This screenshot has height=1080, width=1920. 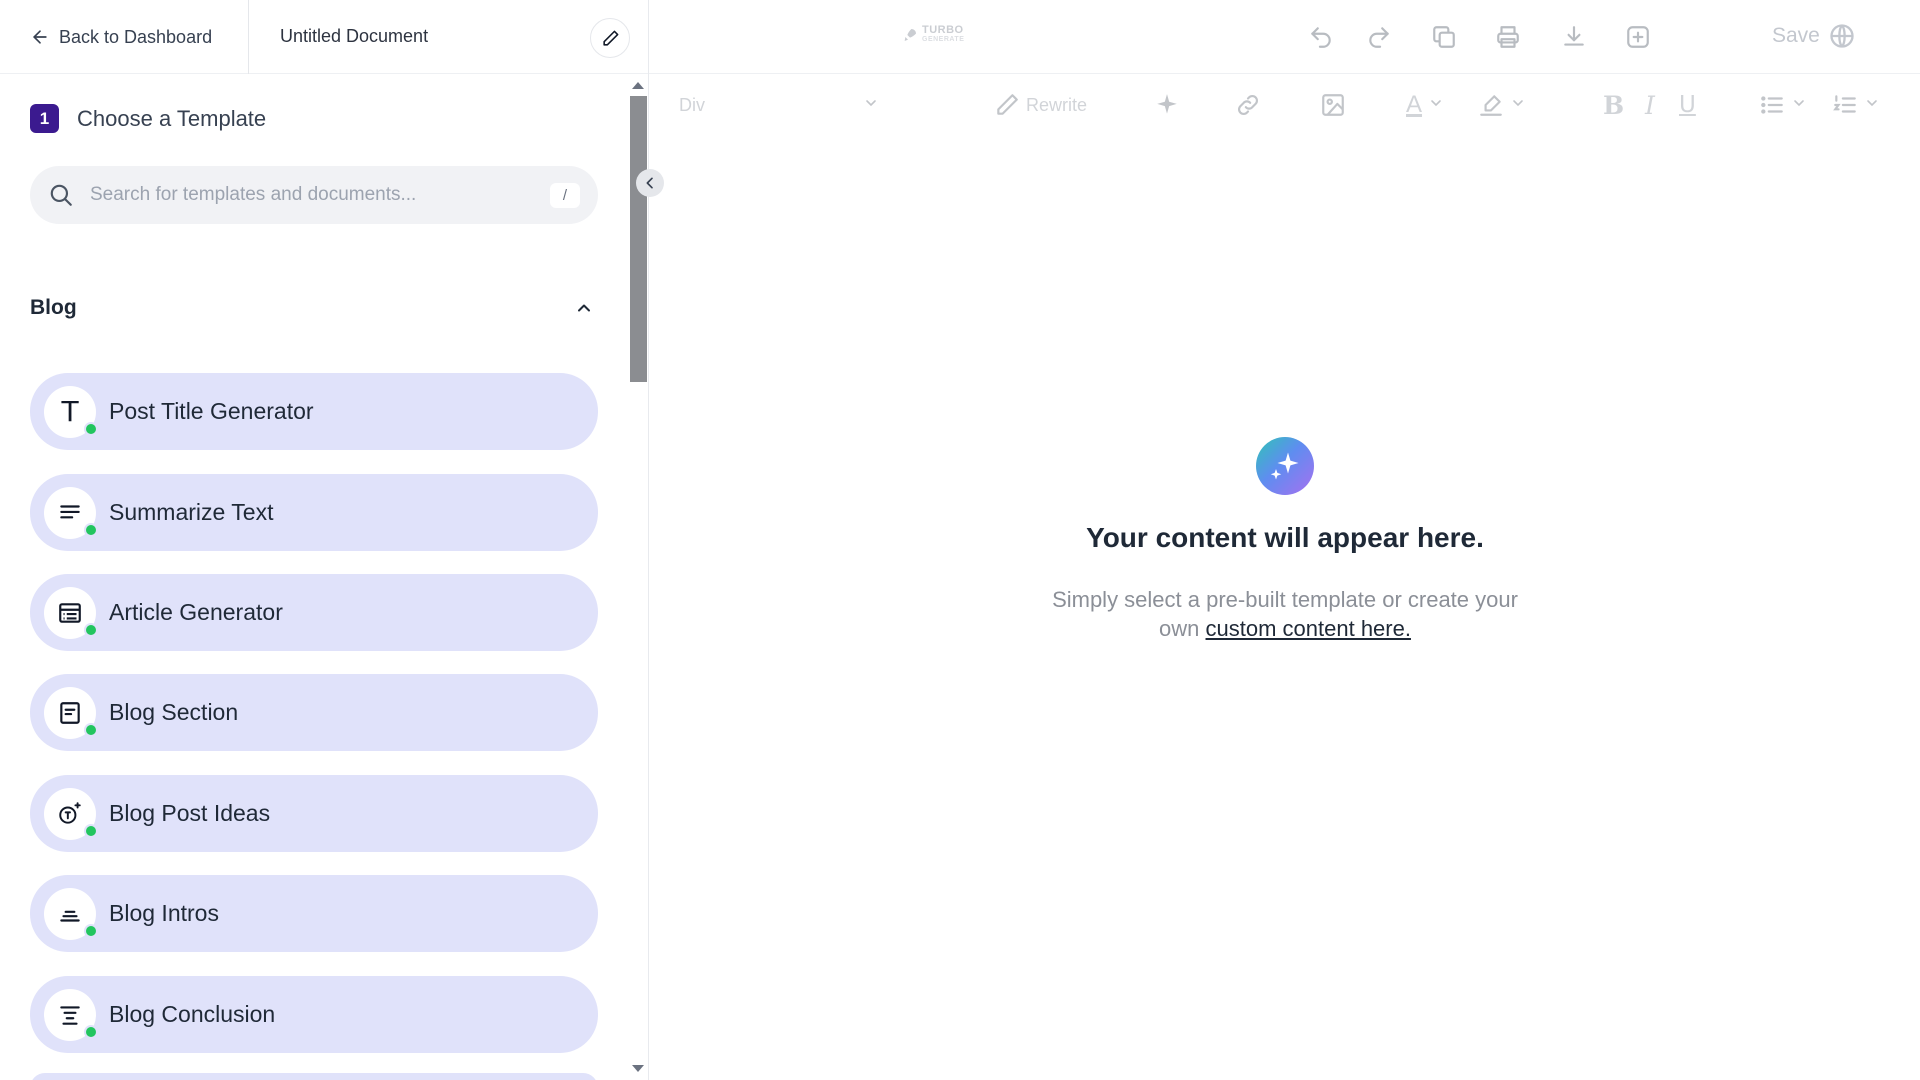 What do you see at coordinates (53, 307) in the screenshot?
I see `section-title-blog: Blog` at bounding box center [53, 307].